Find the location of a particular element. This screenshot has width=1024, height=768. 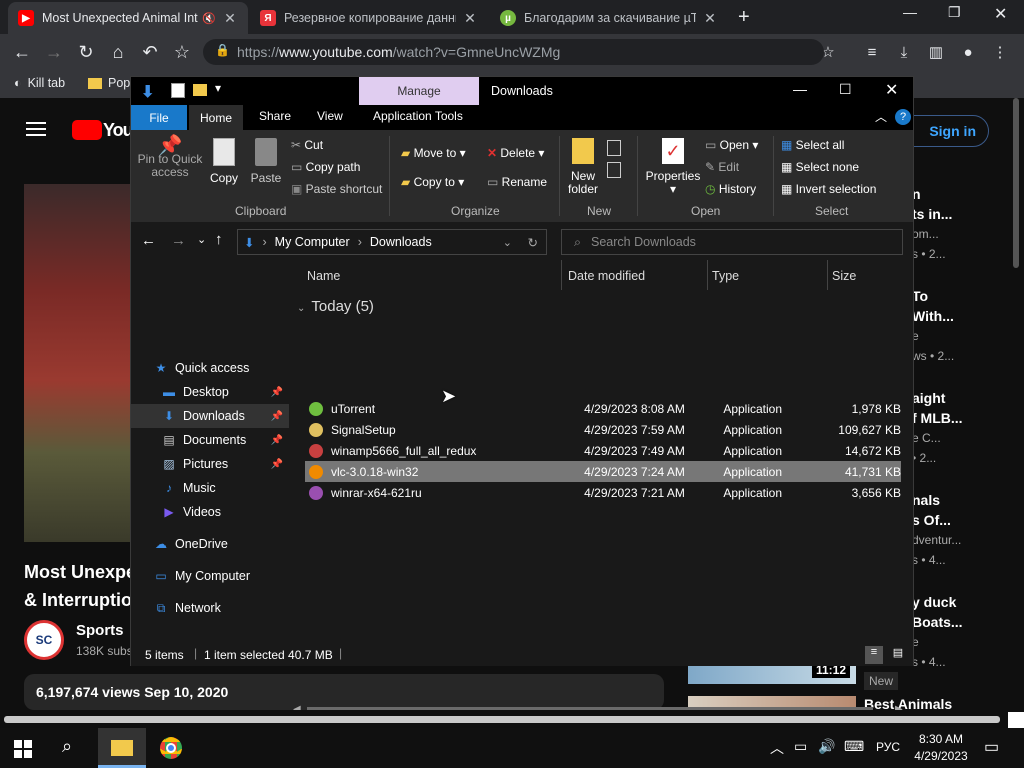

paste-shortcut-button: ▣ Paste shortcut is located at coordinates (336, 189).